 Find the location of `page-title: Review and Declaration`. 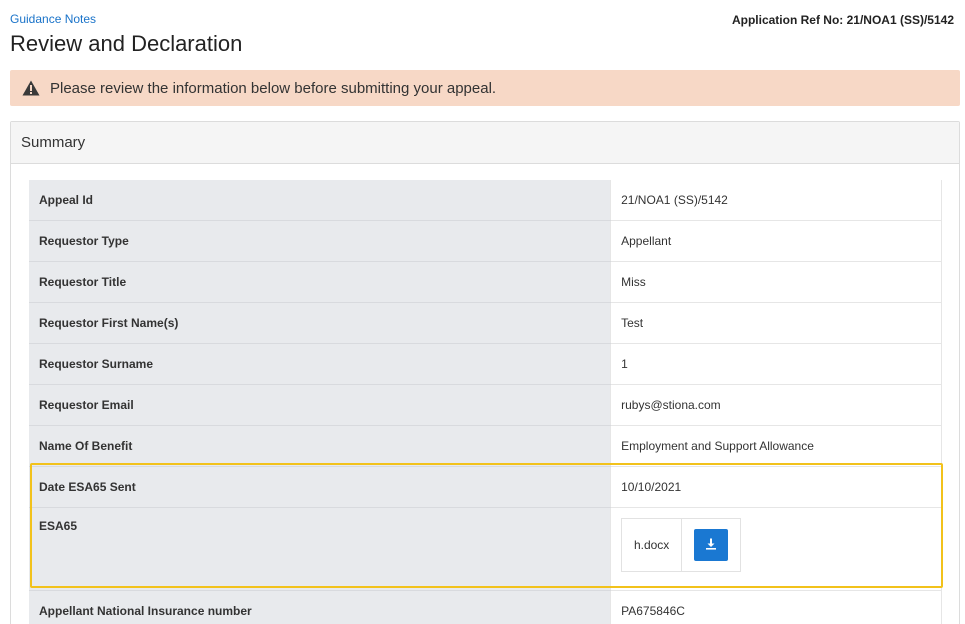

page-title: Review and Declaration is located at coordinates (126, 43).